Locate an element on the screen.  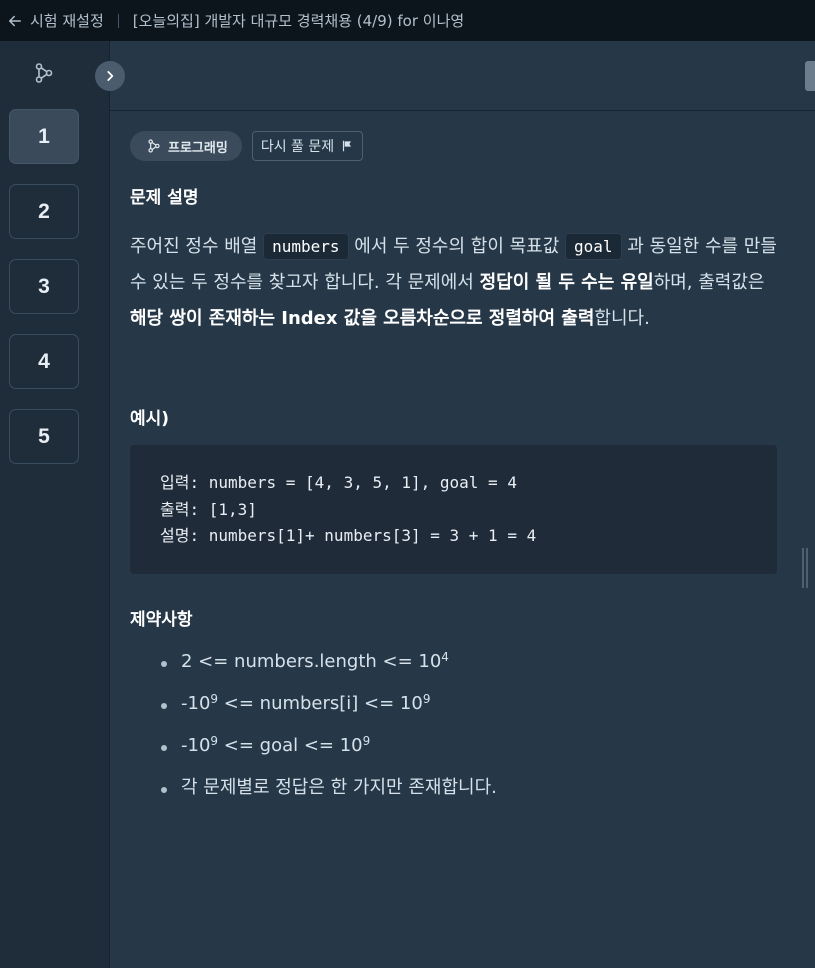
panel-resize-handle is located at coordinates (805, 568).